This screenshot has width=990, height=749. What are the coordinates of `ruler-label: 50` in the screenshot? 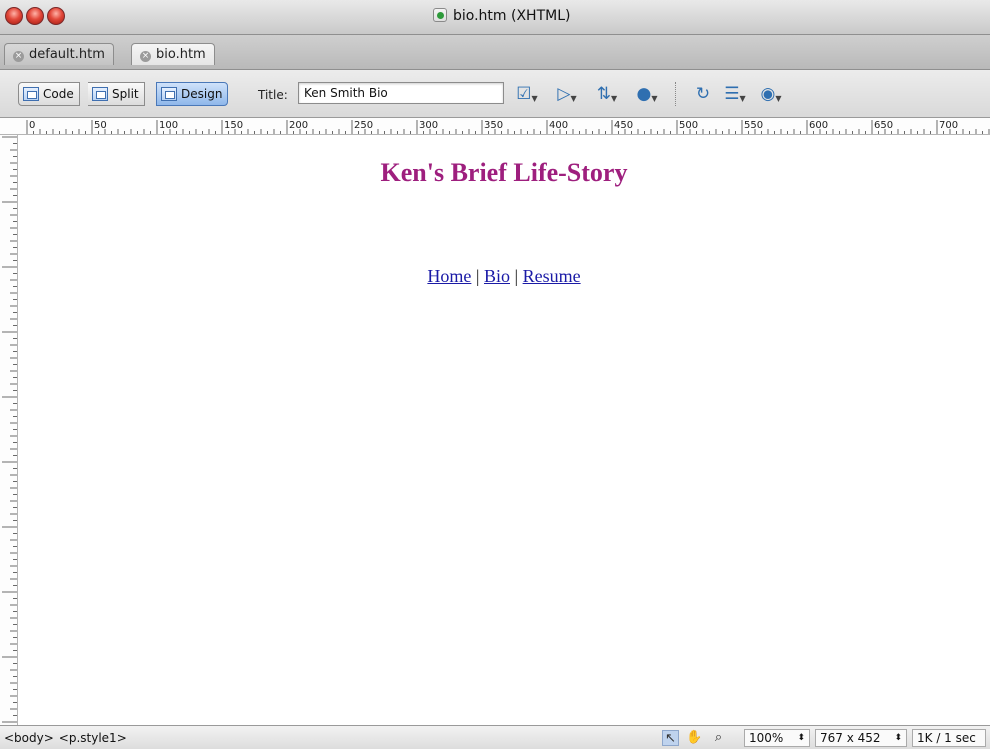 It's located at (100, 125).